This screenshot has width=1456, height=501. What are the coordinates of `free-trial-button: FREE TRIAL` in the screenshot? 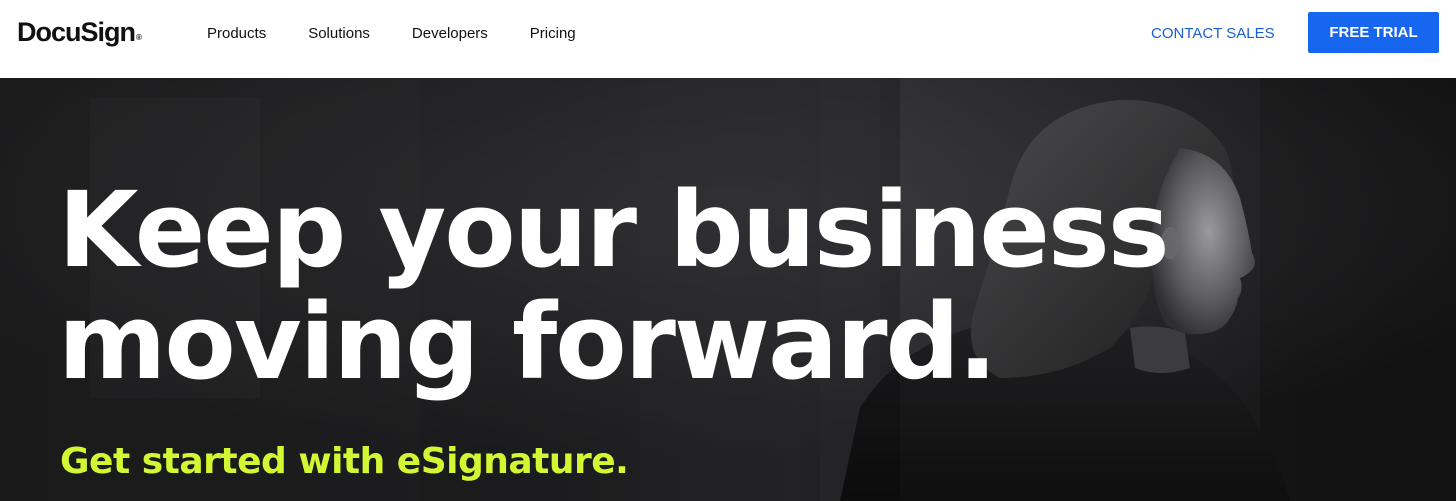 It's located at (1373, 32).